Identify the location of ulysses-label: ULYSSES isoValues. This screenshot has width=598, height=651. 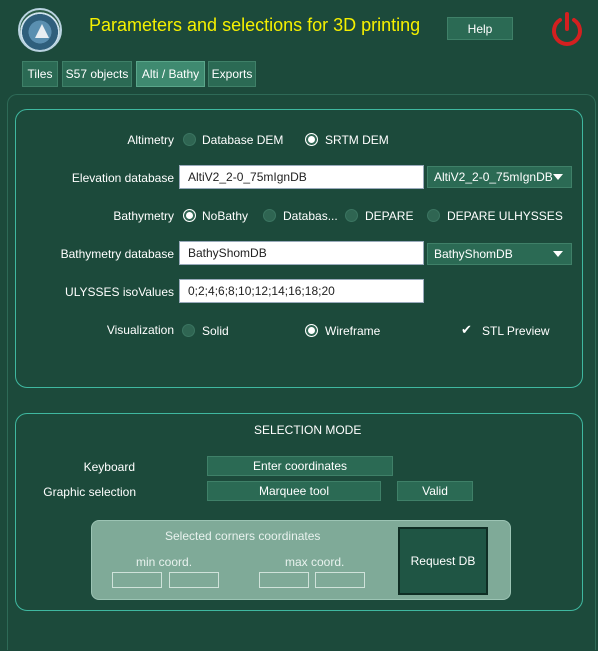
(119, 292).